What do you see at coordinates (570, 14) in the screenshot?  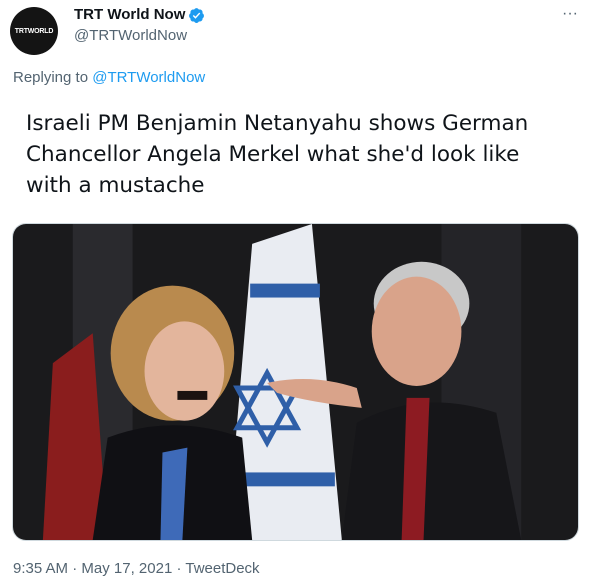 I see `more-horizontal-icon: ···` at bounding box center [570, 14].